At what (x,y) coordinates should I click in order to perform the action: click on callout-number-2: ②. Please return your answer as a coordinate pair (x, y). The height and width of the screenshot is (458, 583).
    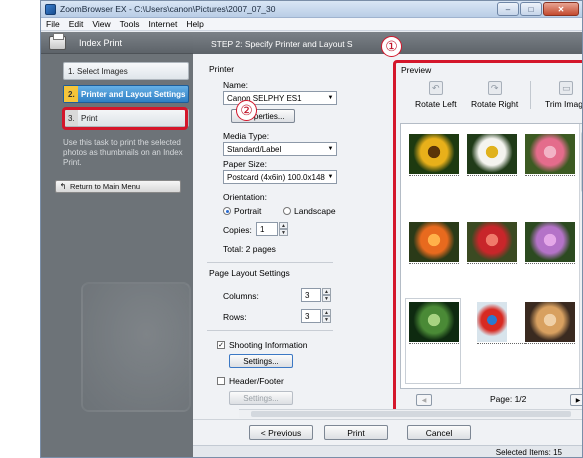
    Looking at the image, I should click on (246, 110).